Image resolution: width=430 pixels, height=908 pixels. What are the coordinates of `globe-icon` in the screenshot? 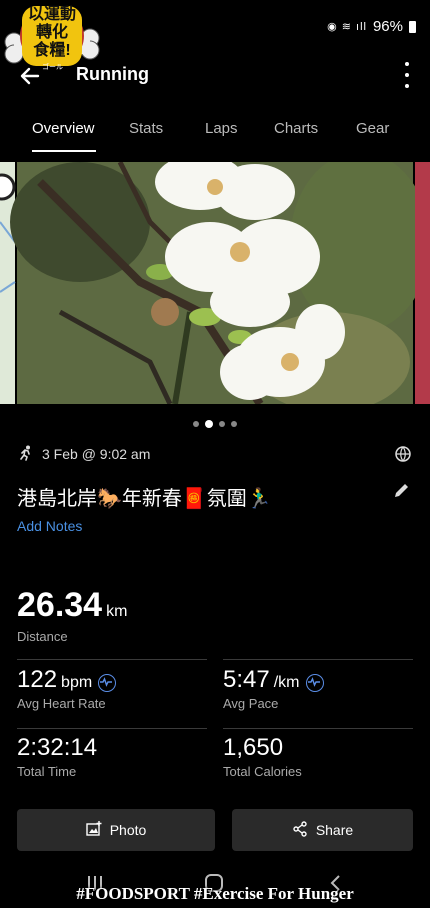 It's located at (403, 454).